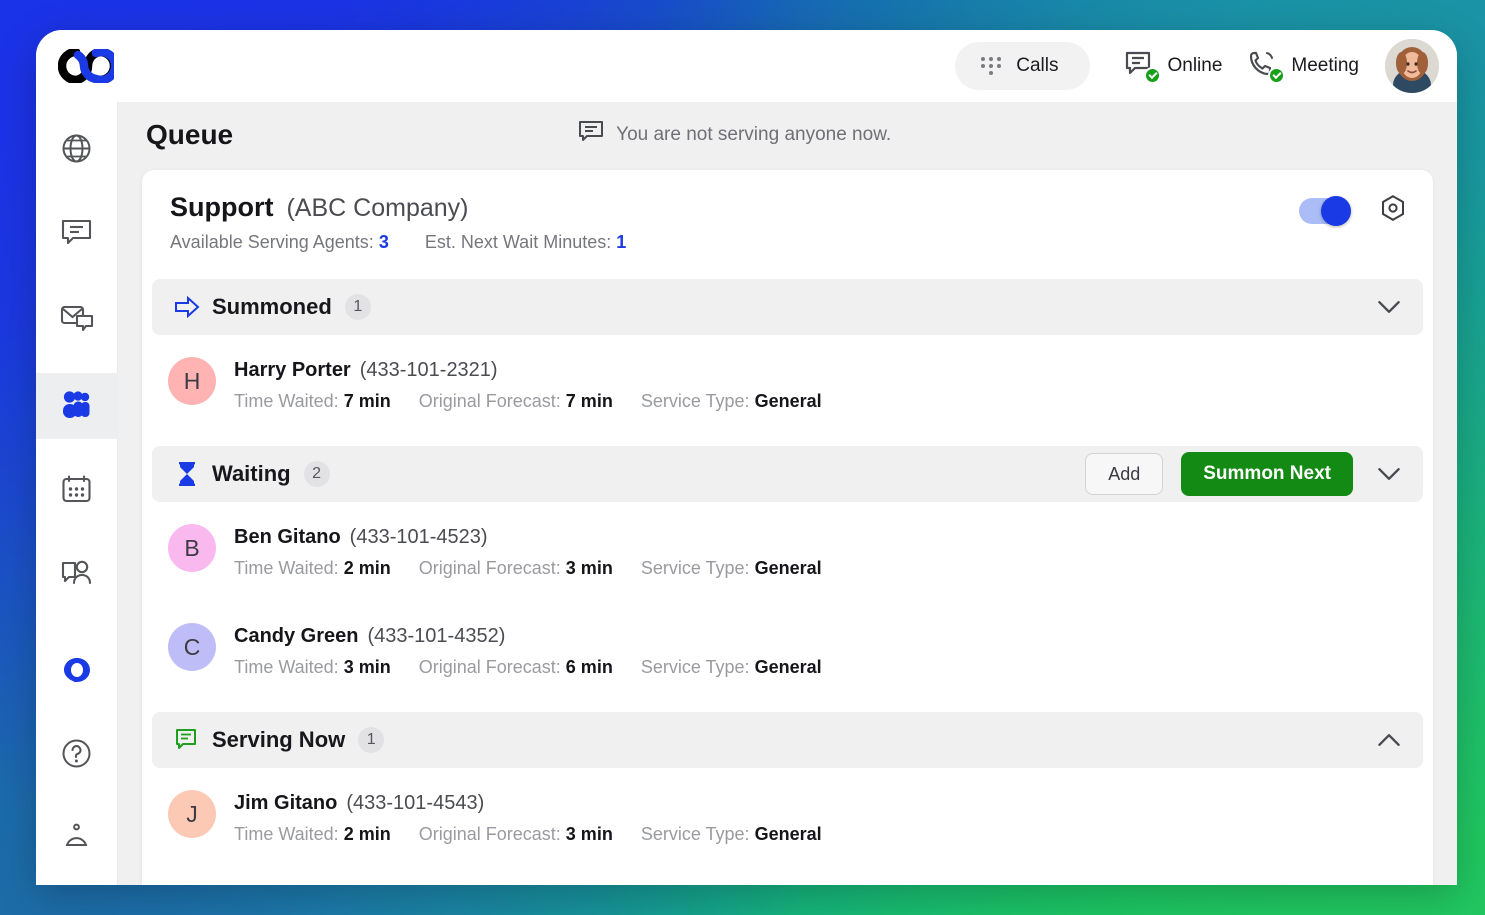 The height and width of the screenshot is (915, 1485). I want to click on help-icon, so click(76, 756).